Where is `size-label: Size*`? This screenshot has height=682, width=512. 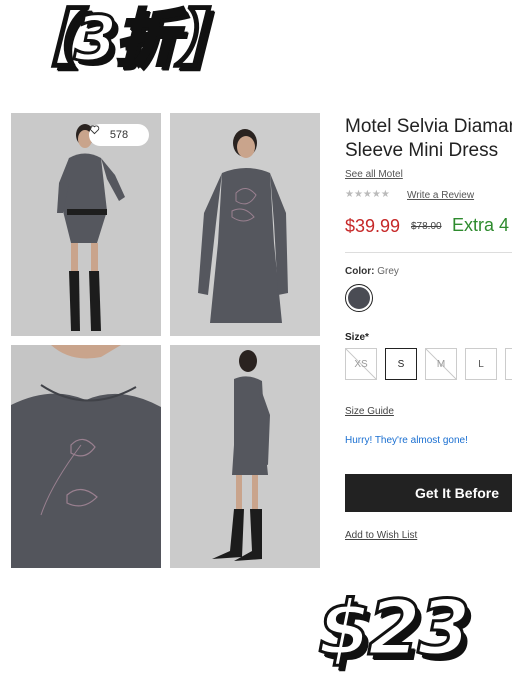
size-label: Size* is located at coordinates (357, 337).